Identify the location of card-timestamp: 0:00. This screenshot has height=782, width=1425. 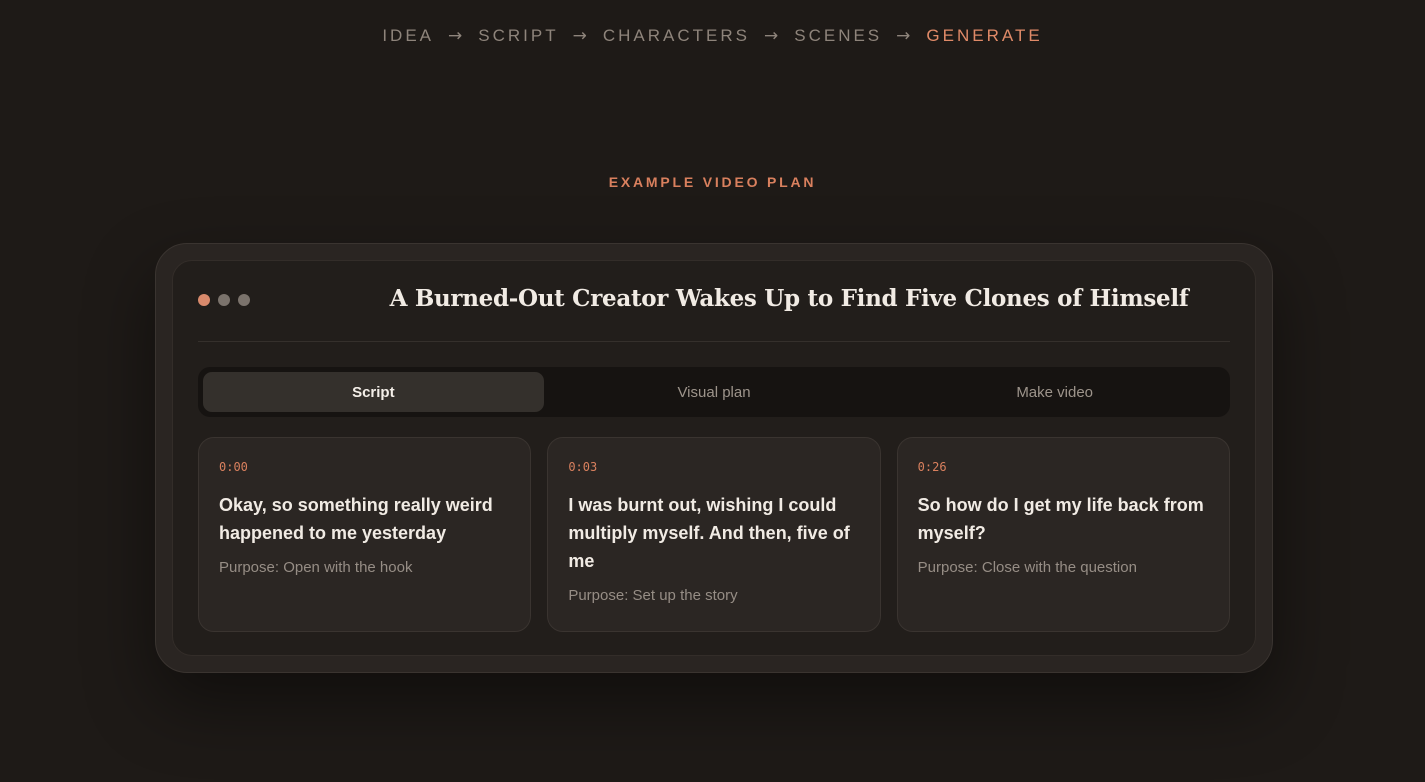
(233, 467).